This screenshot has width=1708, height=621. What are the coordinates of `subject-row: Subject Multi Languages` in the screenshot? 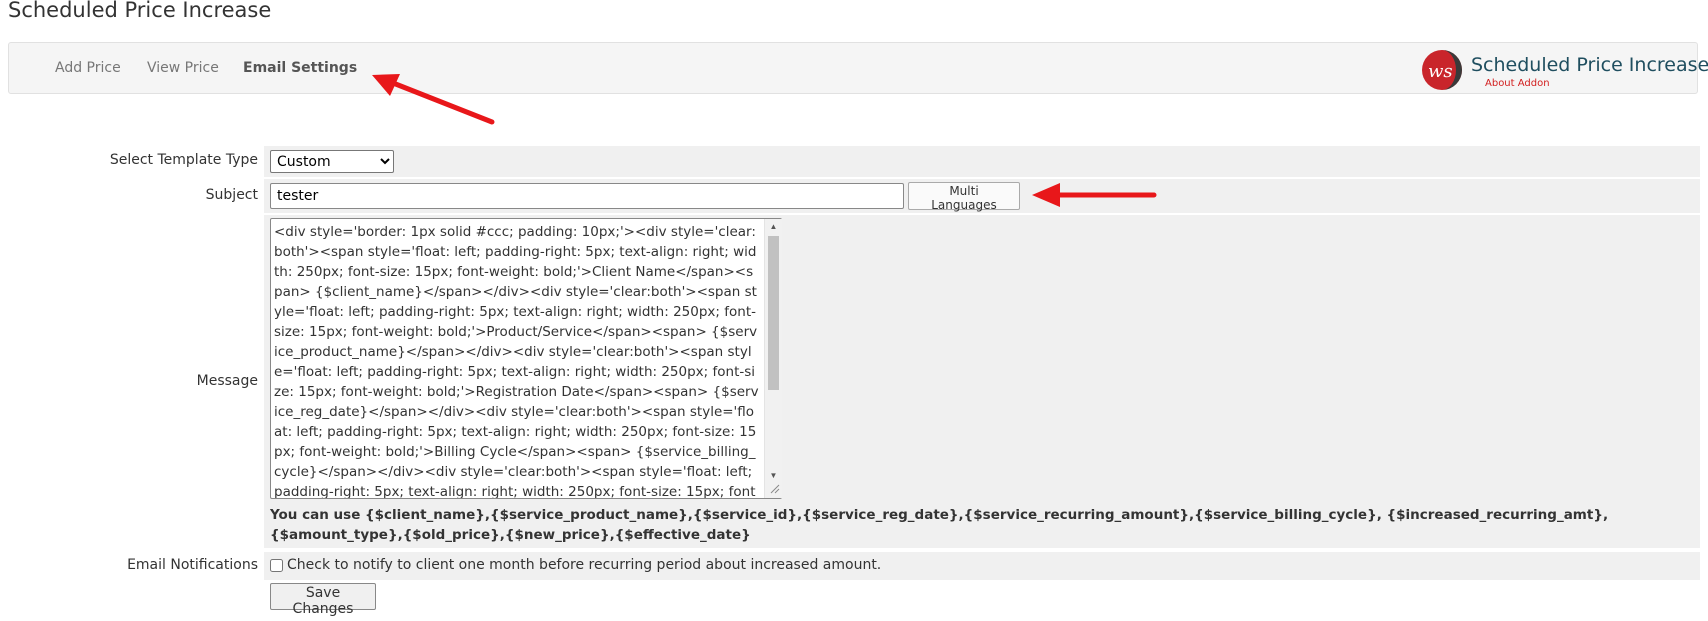 It's located at (850, 196).